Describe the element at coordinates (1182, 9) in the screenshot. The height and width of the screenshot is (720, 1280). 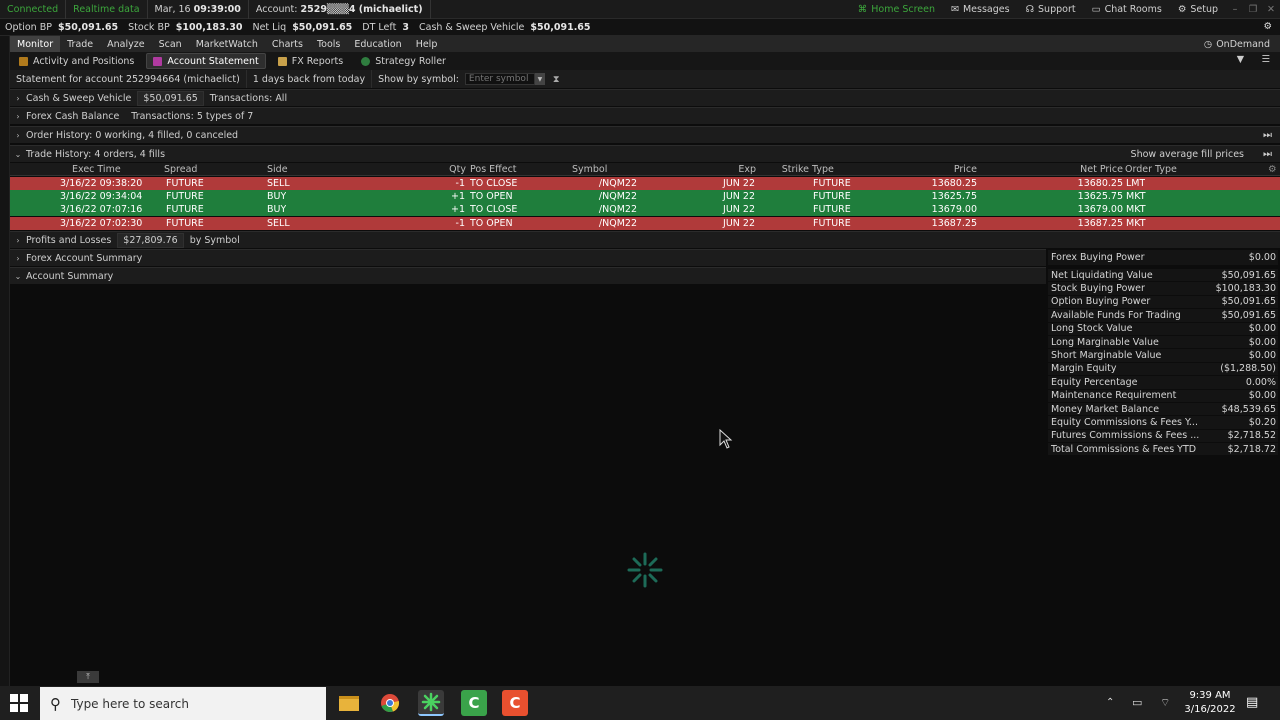
I see `gear-icon: ⚙` at that location.